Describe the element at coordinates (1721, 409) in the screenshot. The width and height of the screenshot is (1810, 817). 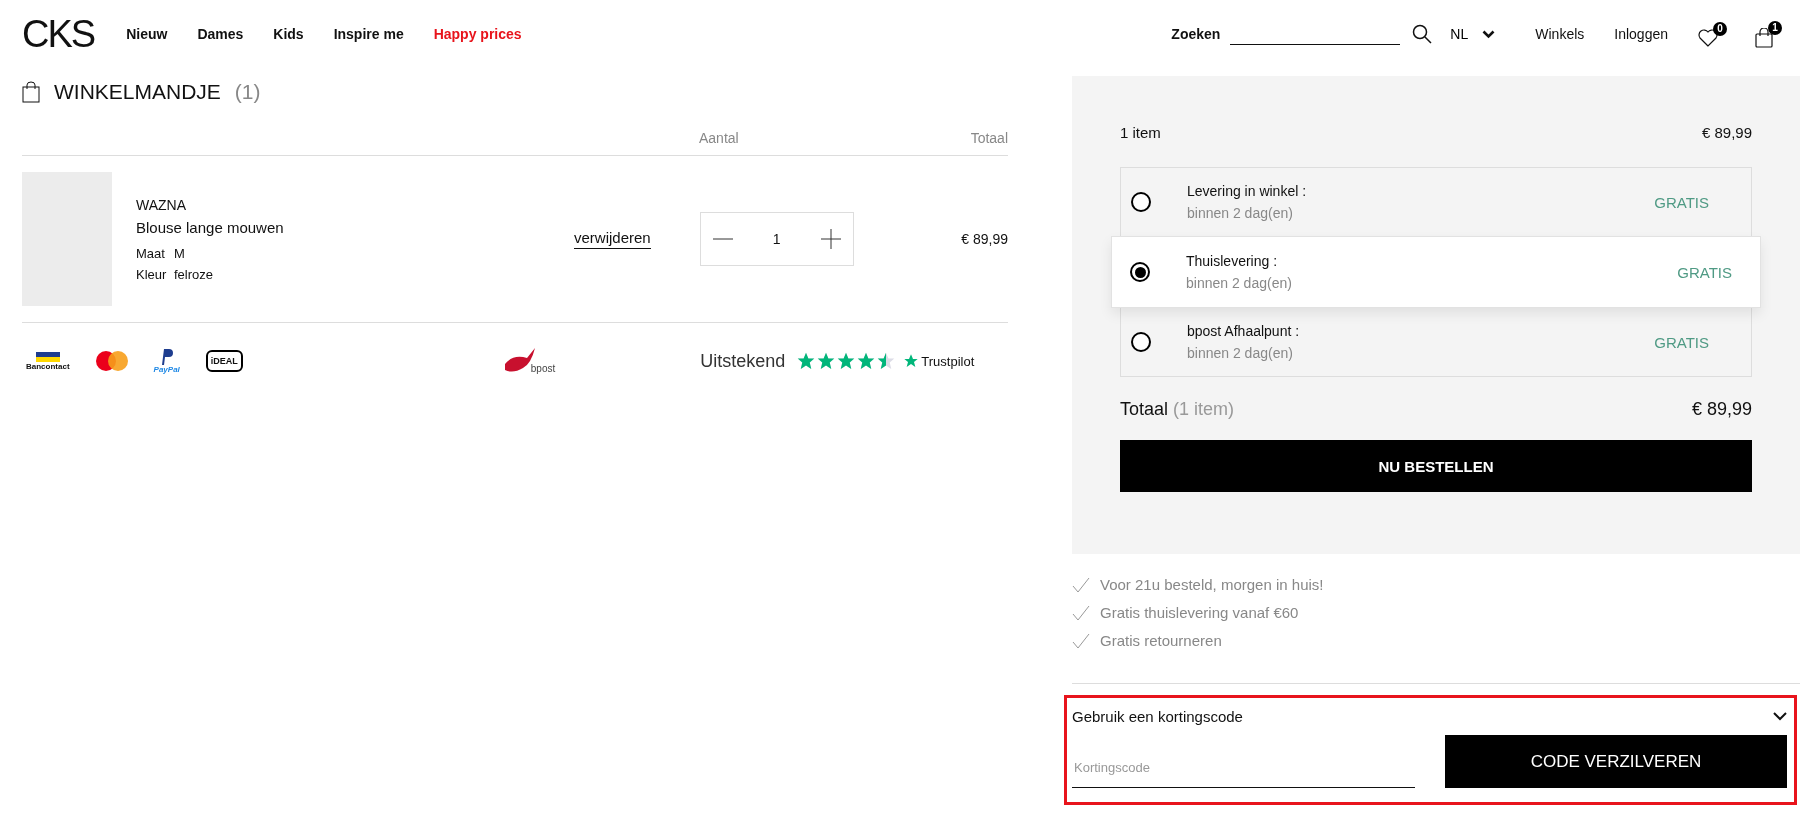
I see `total-value: € 89,99` at that location.